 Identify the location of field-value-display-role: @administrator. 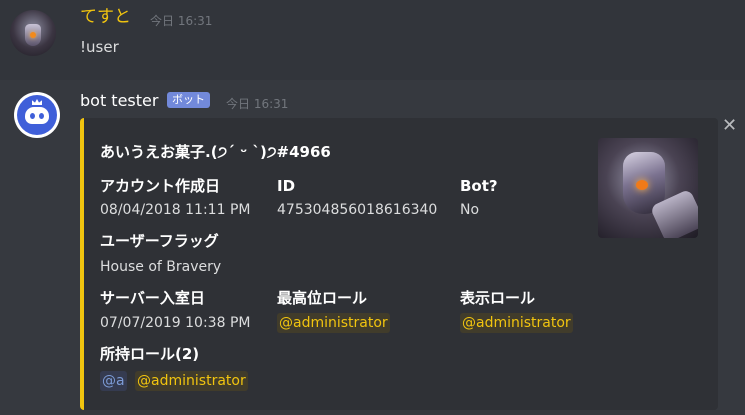
(516, 323).